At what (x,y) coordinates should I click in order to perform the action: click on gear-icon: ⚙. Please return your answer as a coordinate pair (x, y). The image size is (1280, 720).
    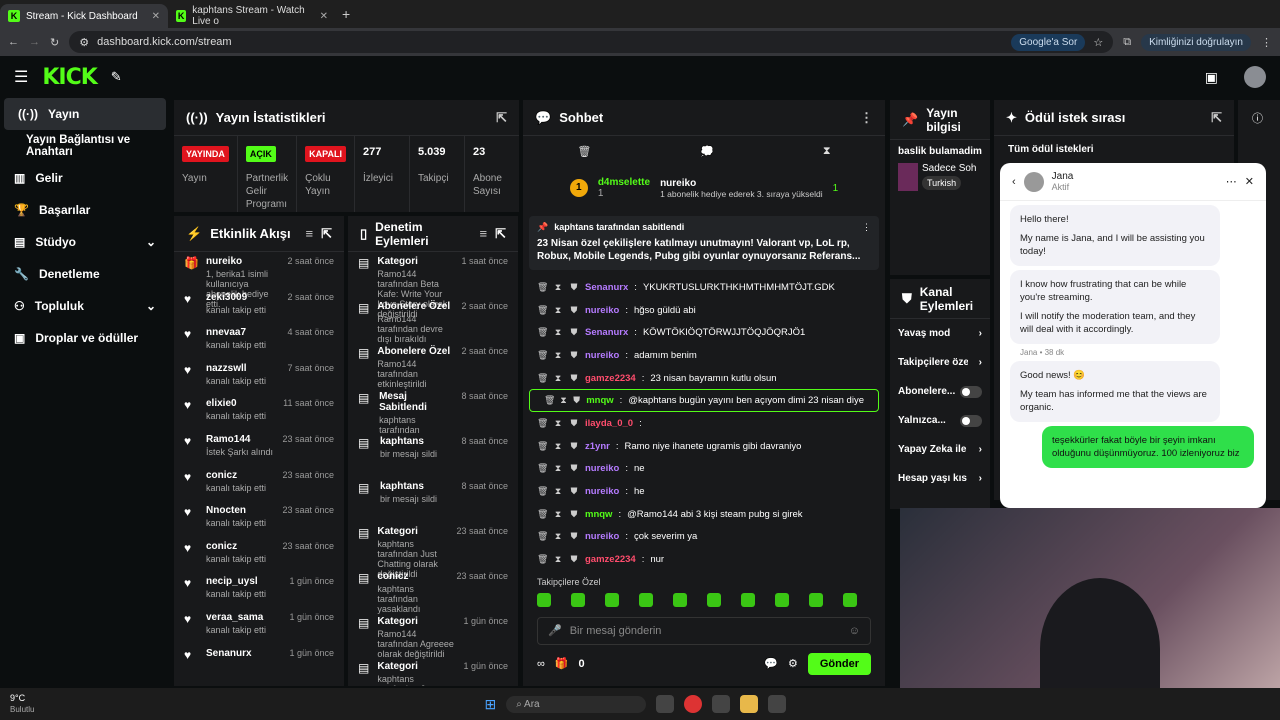
    Looking at the image, I should click on (793, 663).